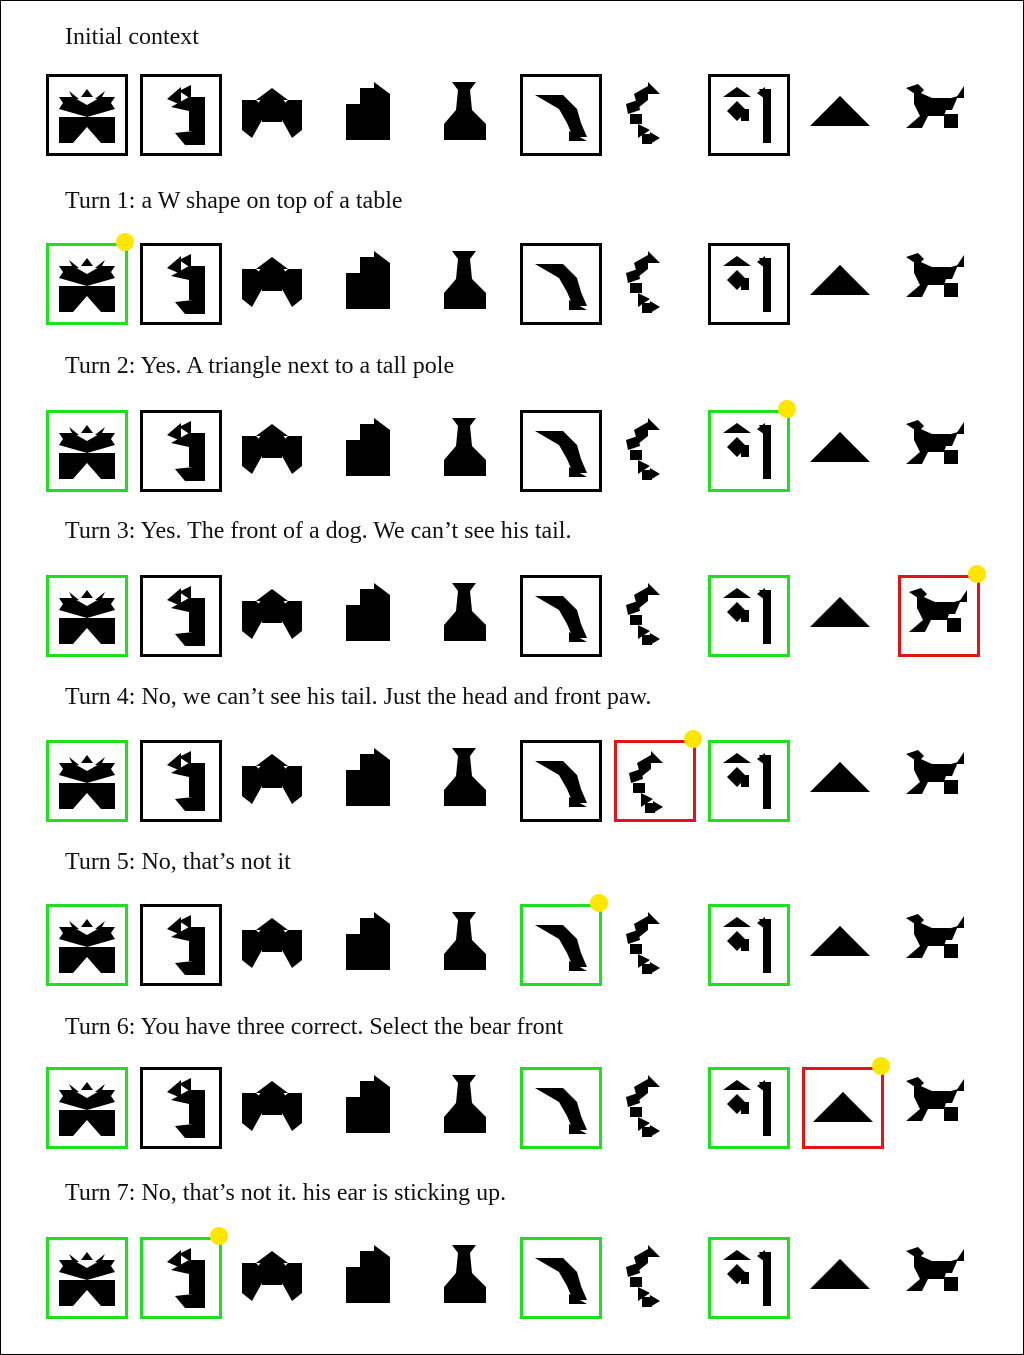 The height and width of the screenshot is (1355, 1024). What do you see at coordinates (132, 37) in the screenshot?
I see `turn-label: Initial context` at bounding box center [132, 37].